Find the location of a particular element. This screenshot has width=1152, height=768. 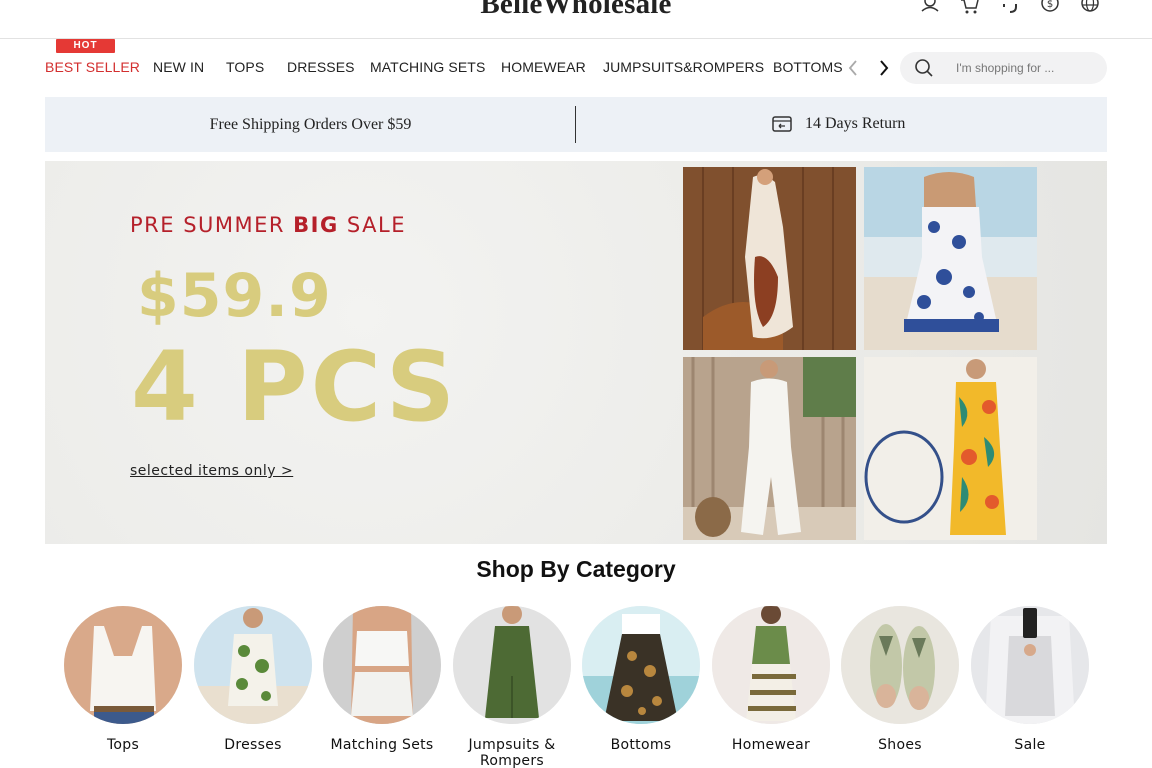

category-matching-sets-image is located at coordinates (382, 665).